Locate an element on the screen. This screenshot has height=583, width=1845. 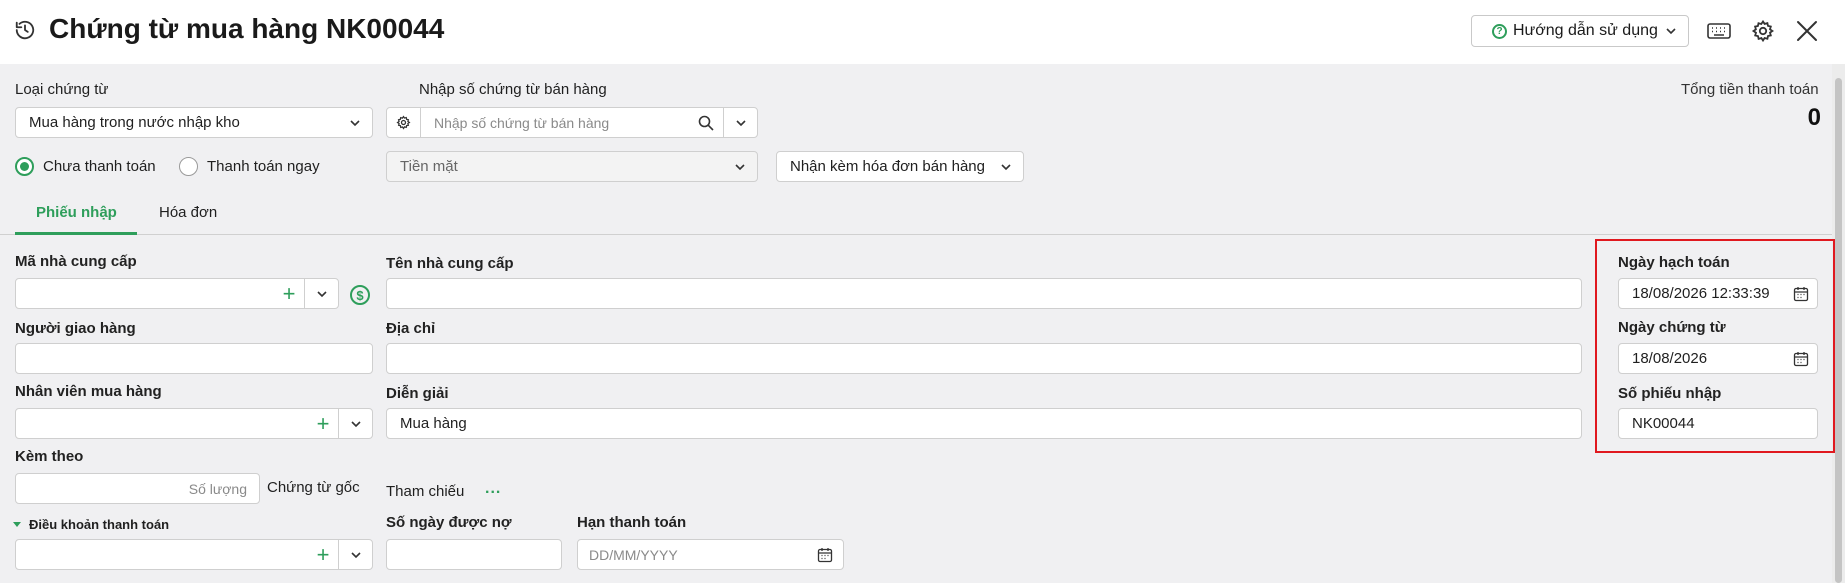
reference-label: Tham chiếu is located at coordinates (425, 491).